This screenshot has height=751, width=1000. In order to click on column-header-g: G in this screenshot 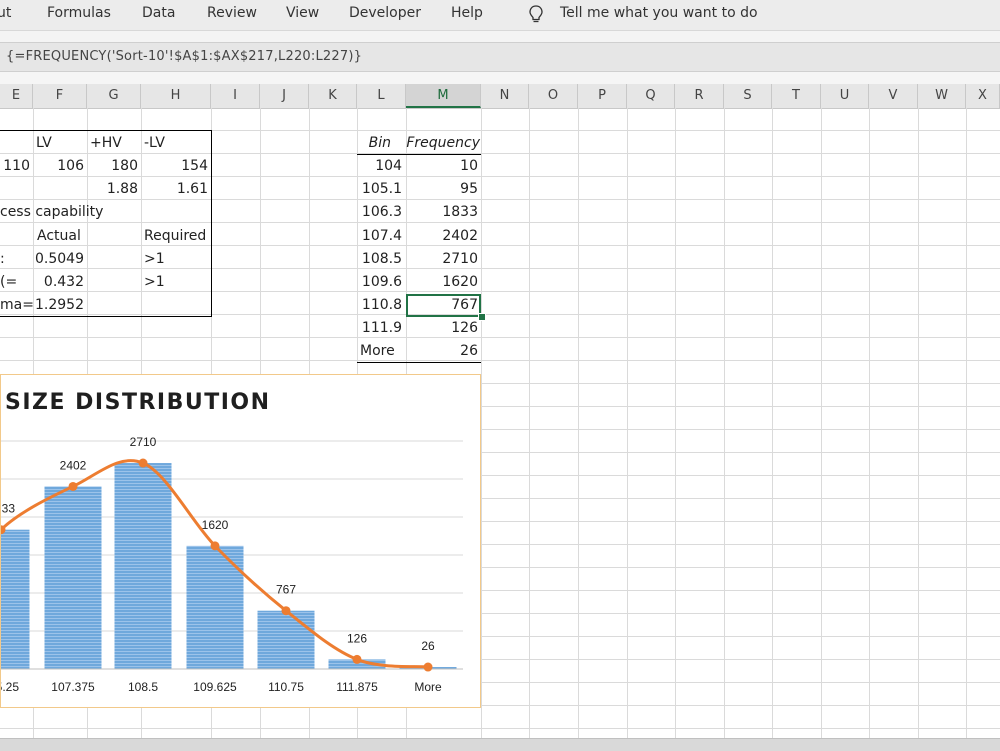, I will do `click(114, 96)`.